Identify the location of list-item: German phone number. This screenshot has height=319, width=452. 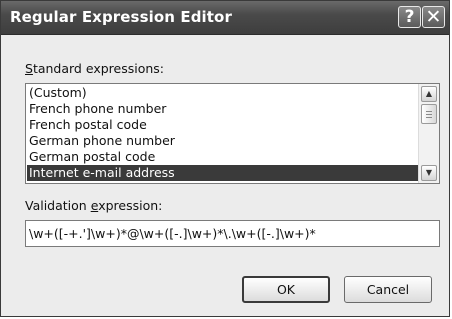
(223, 141).